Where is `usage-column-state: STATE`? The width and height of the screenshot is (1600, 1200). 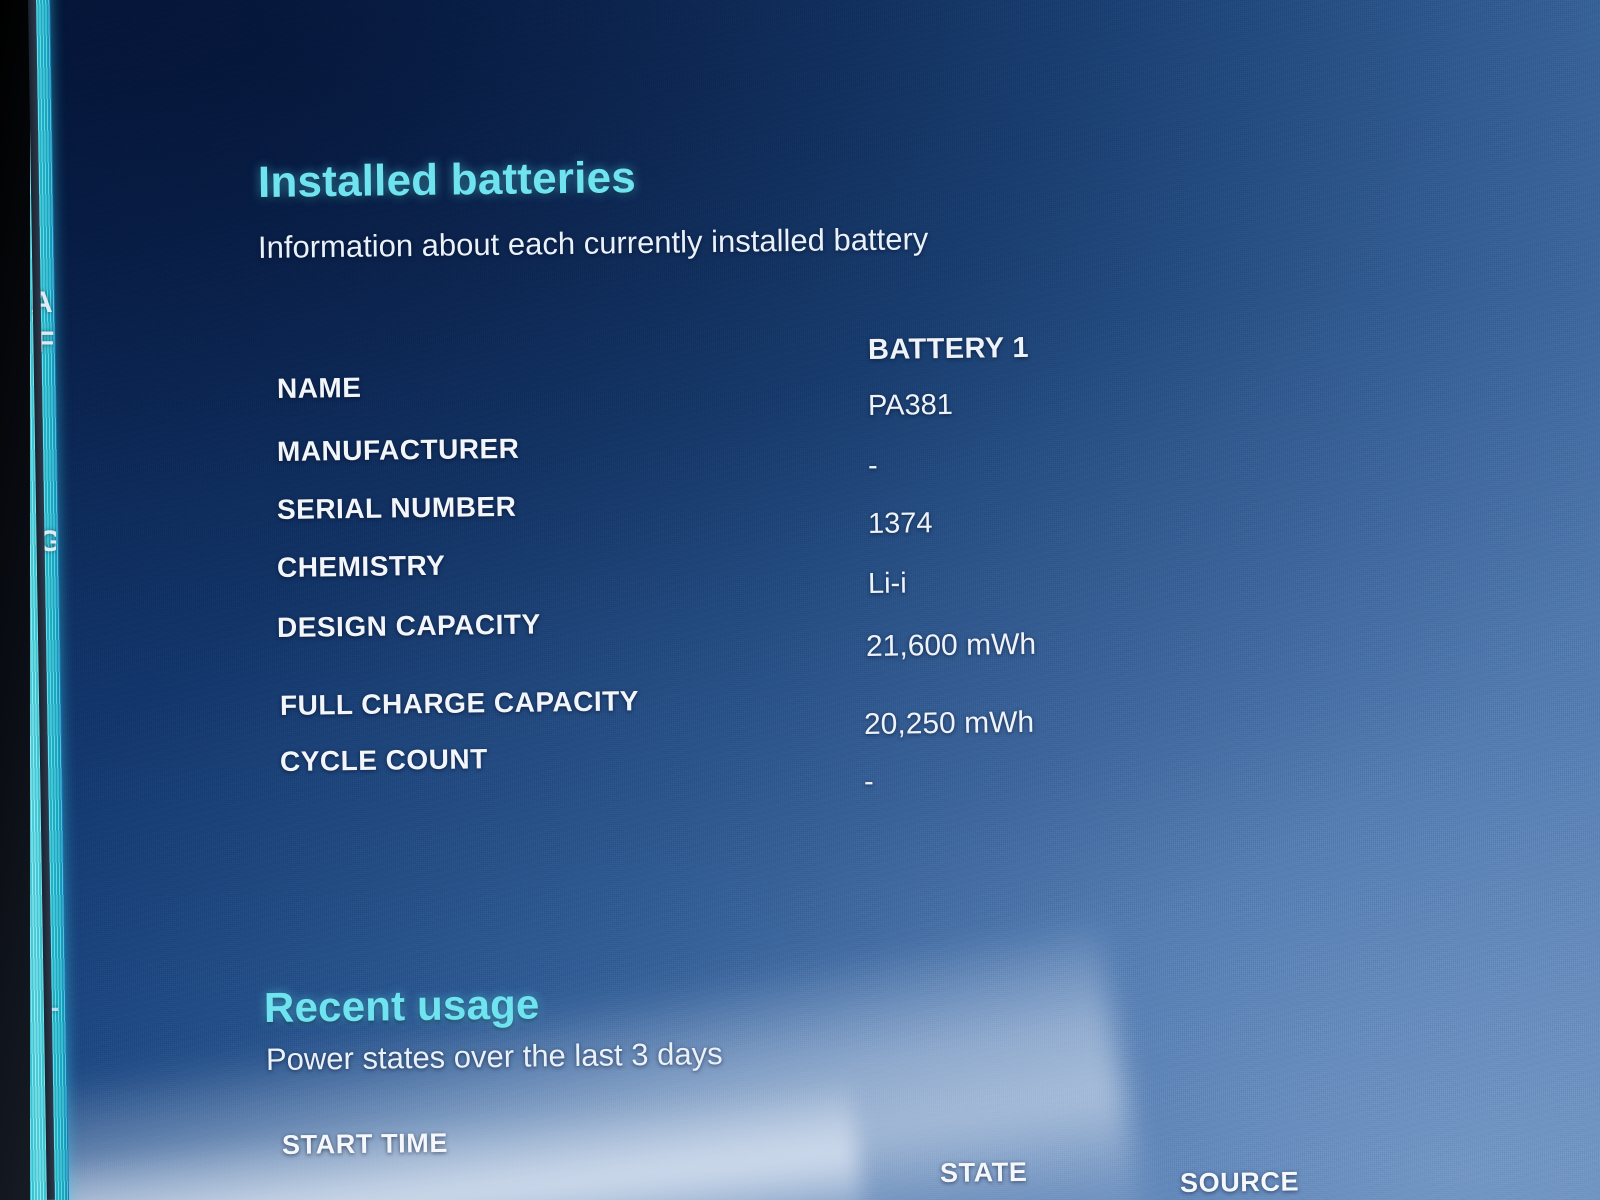 usage-column-state: STATE is located at coordinates (983, 1172).